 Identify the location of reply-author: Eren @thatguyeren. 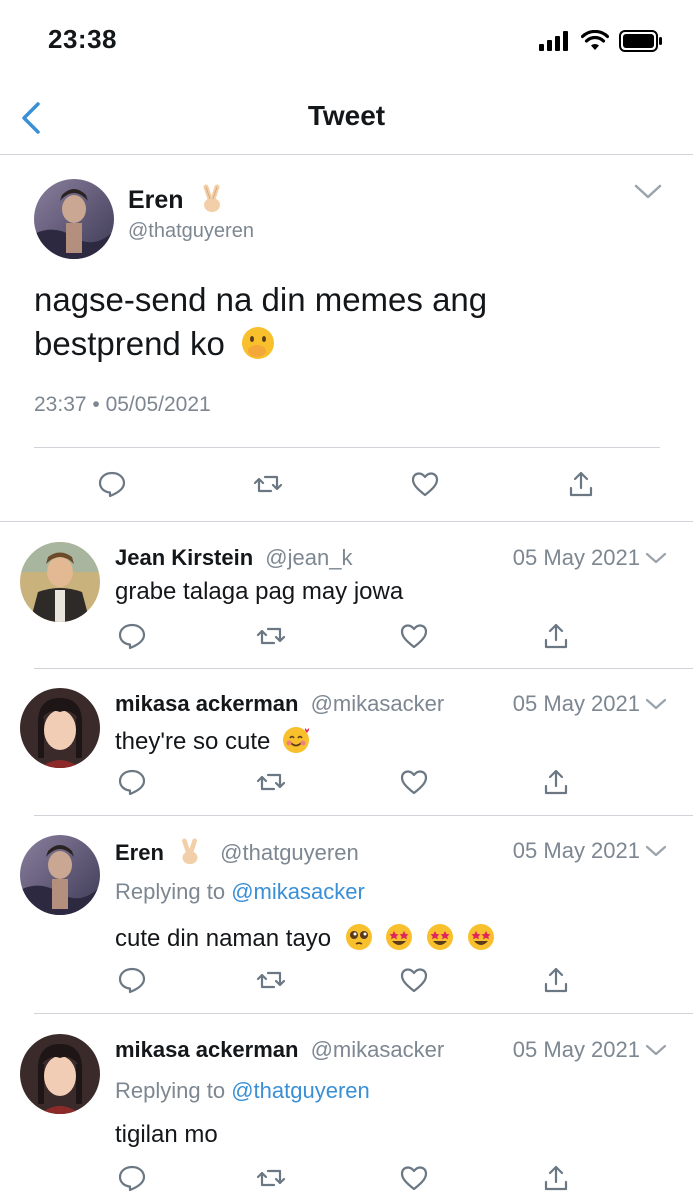
(237, 852).